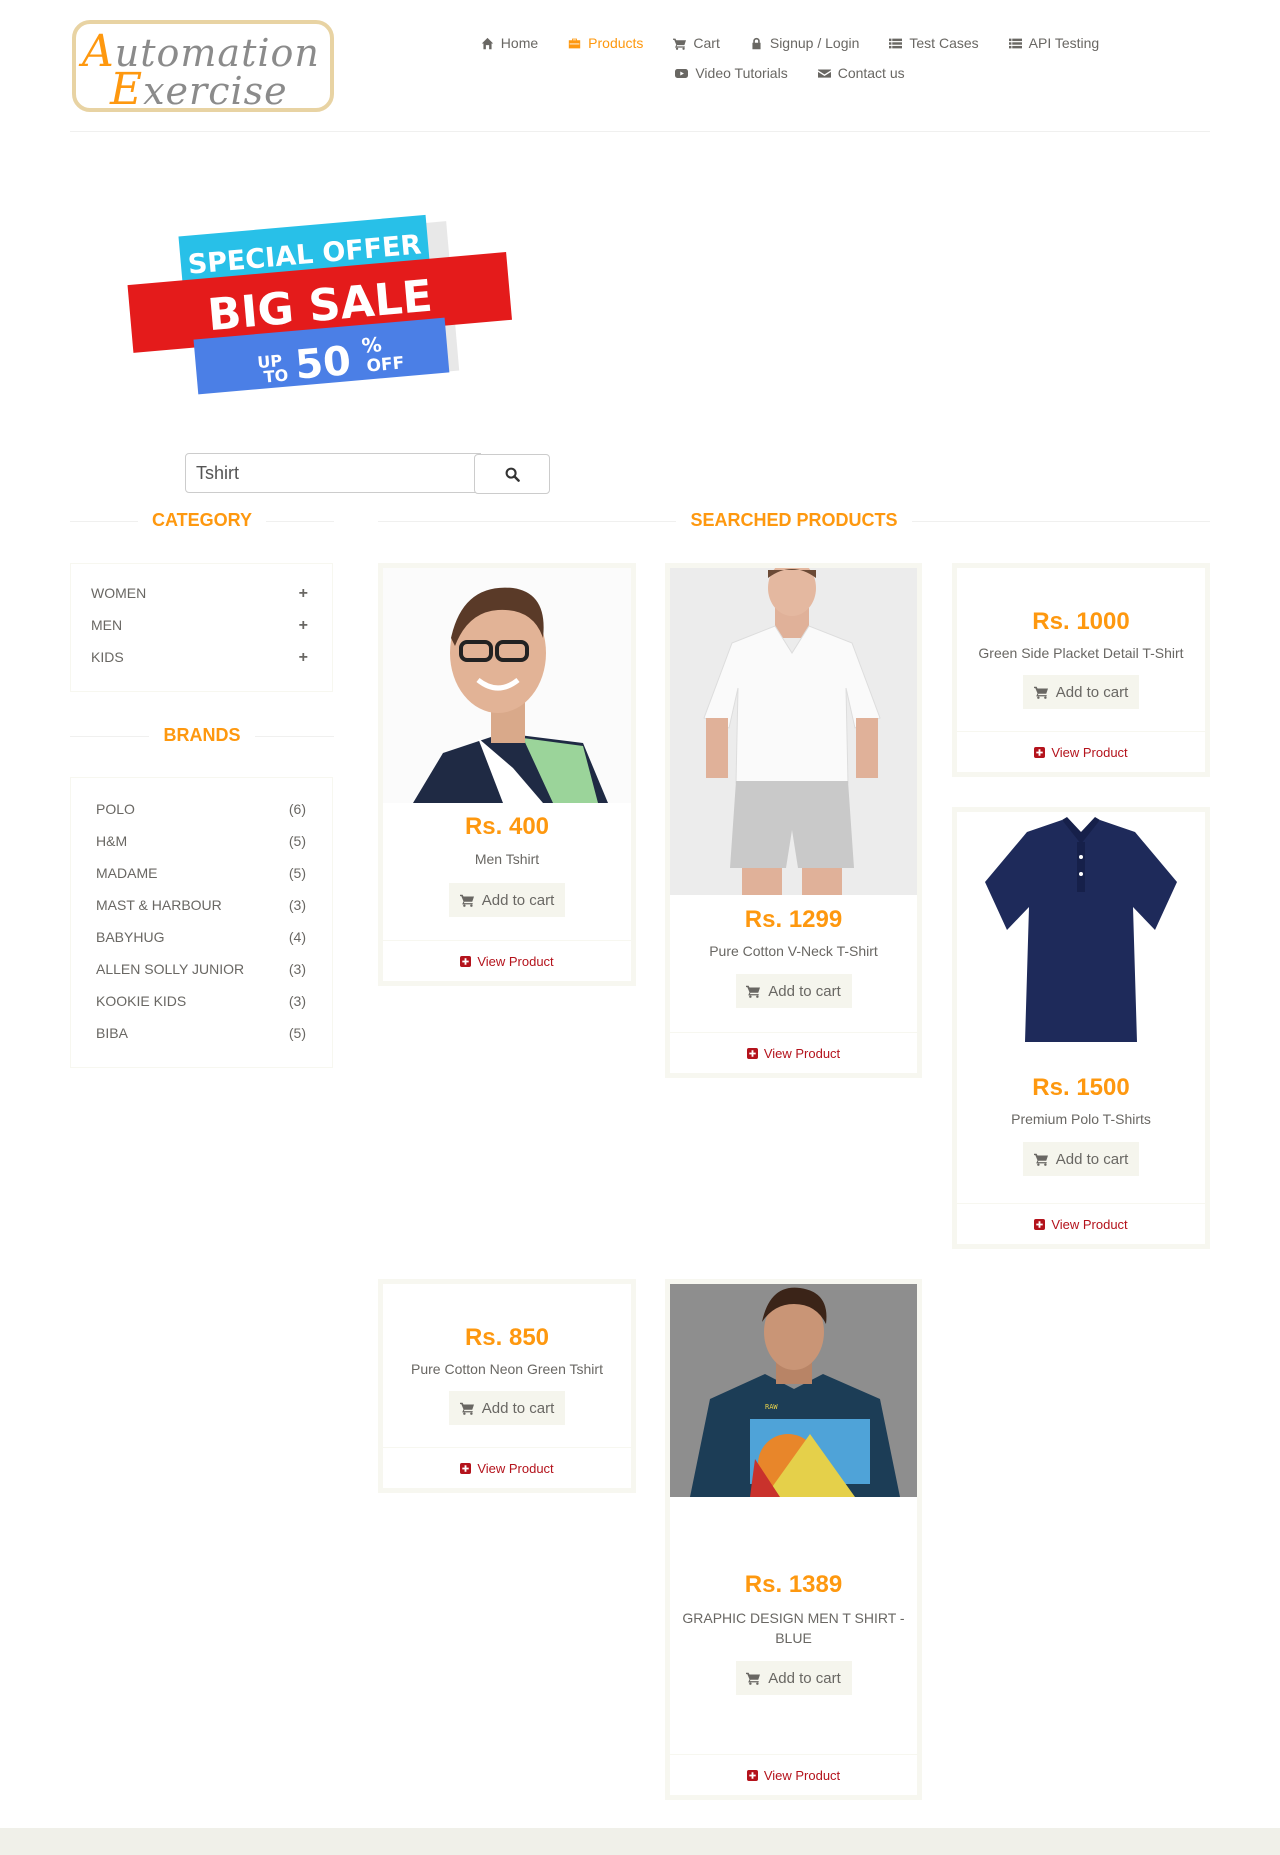 The height and width of the screenshot is (1855, 1280). I want to click on logo-line-2: Exercise, so click(199, 88).